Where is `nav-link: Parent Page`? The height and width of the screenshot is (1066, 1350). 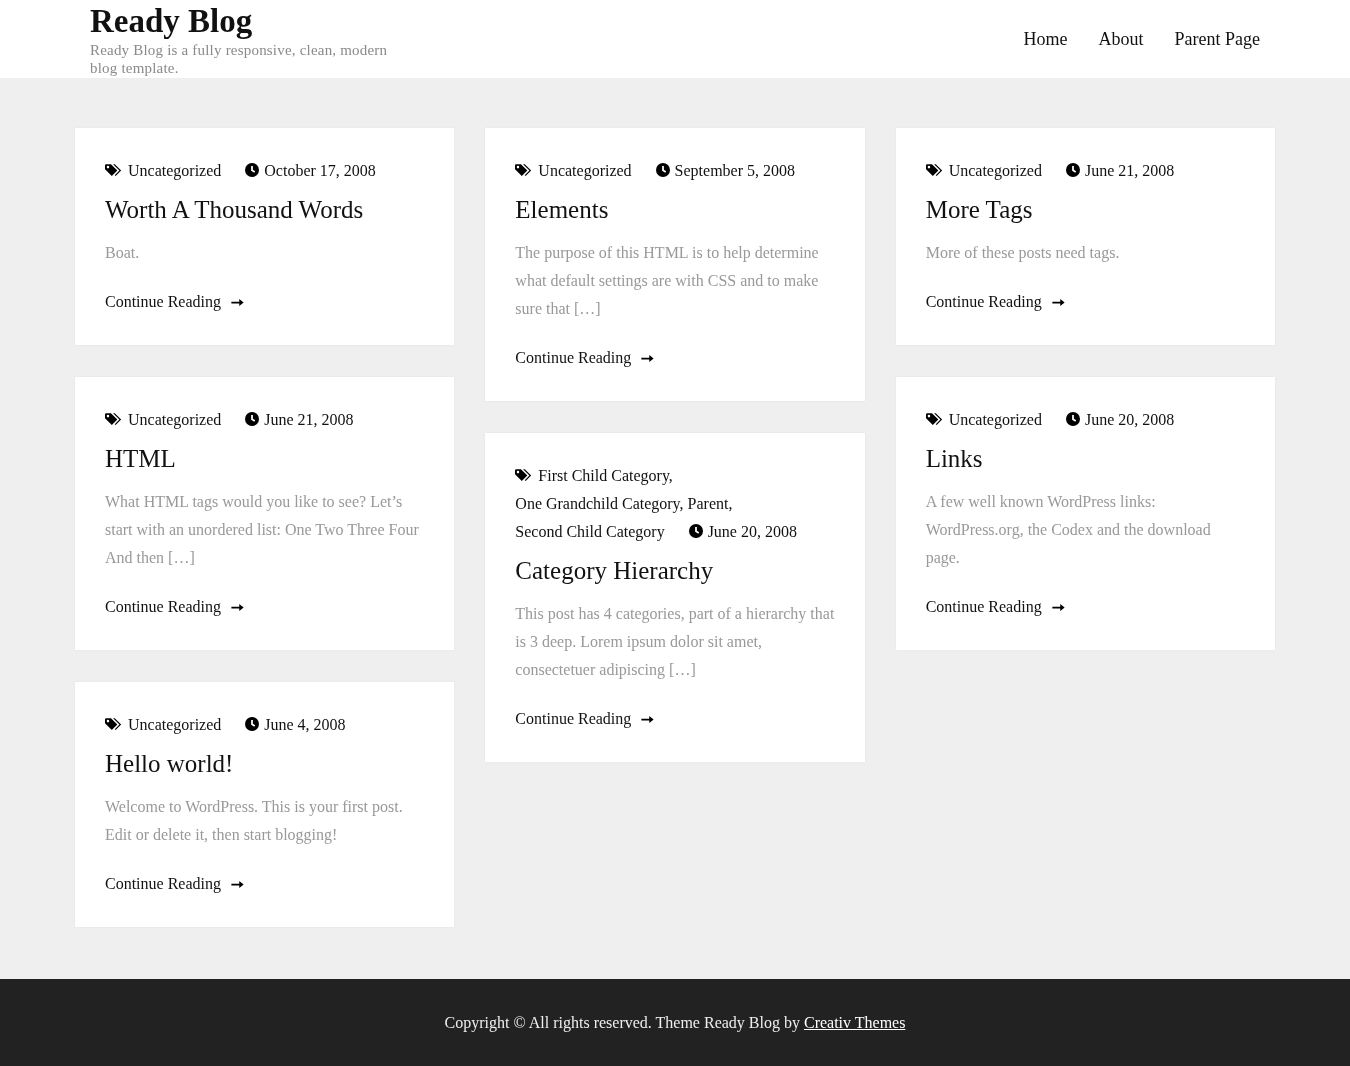
nav-link: Parent Page is located at coordinates (1217, 39).